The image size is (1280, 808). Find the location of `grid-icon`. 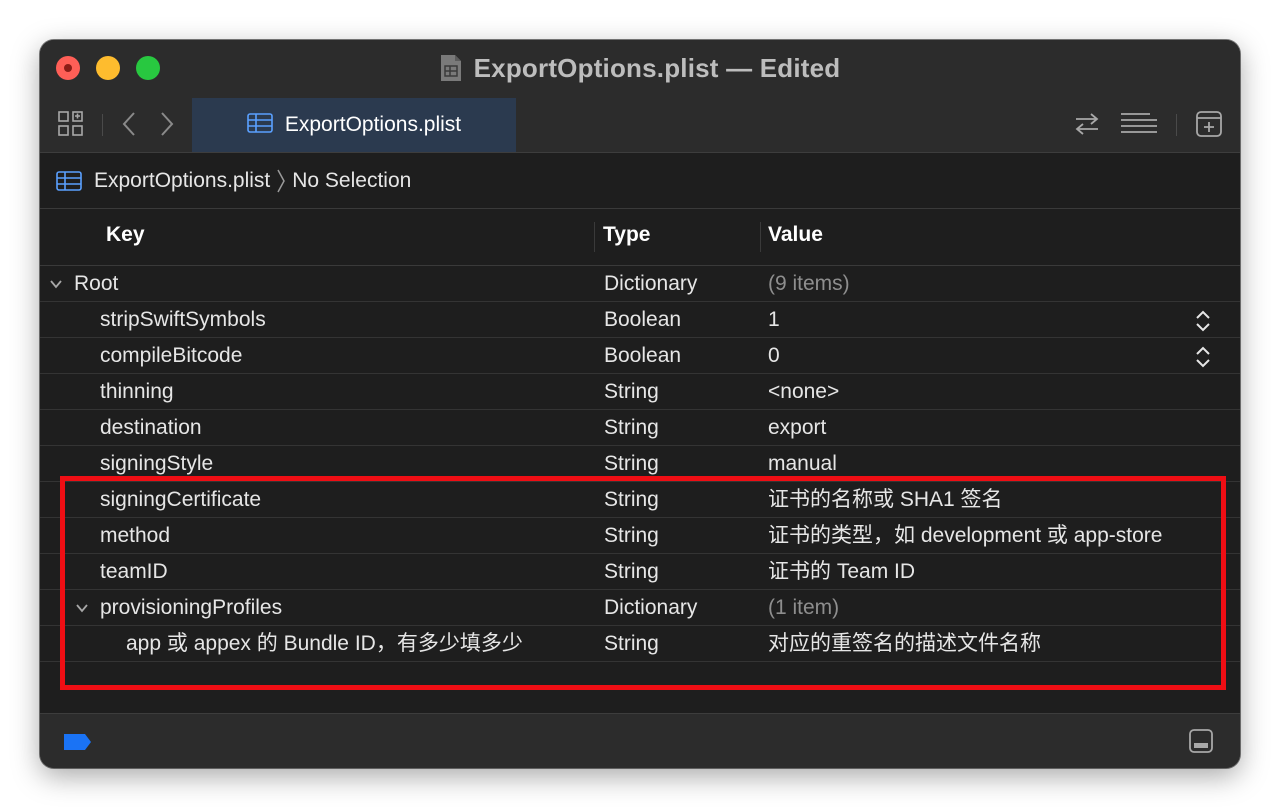

grid-icon is located at coordinates (71, 124).